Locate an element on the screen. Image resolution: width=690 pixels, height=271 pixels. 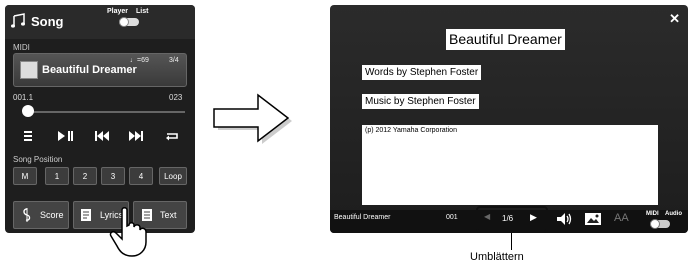
repeat-icon is located at coordinates (172, 137).